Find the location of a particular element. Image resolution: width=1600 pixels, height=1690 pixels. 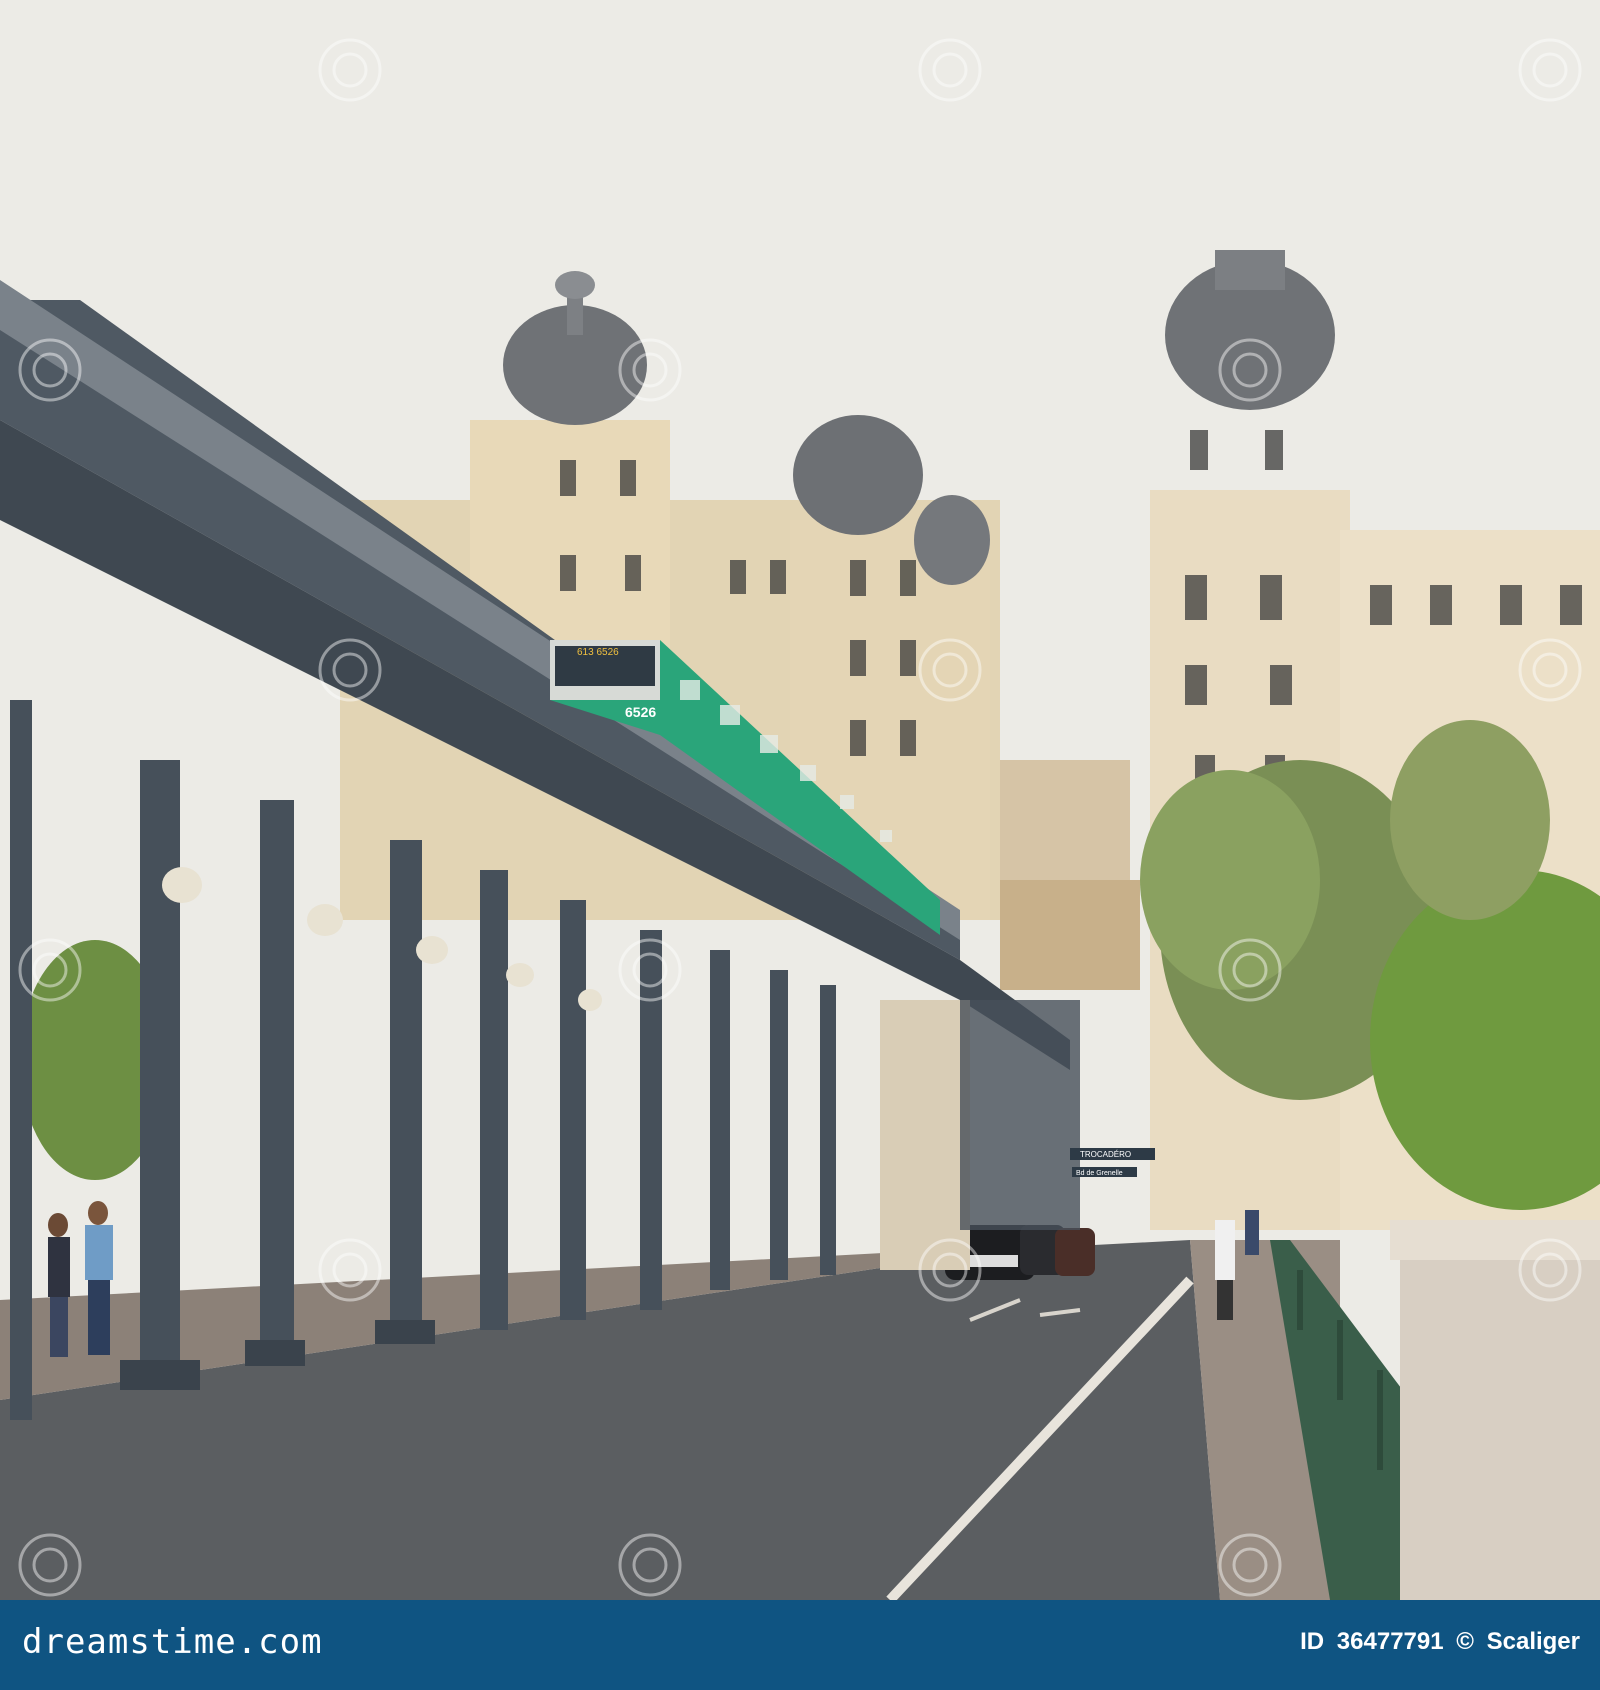

stone-pillar is located at coordinates (1500, 1415).